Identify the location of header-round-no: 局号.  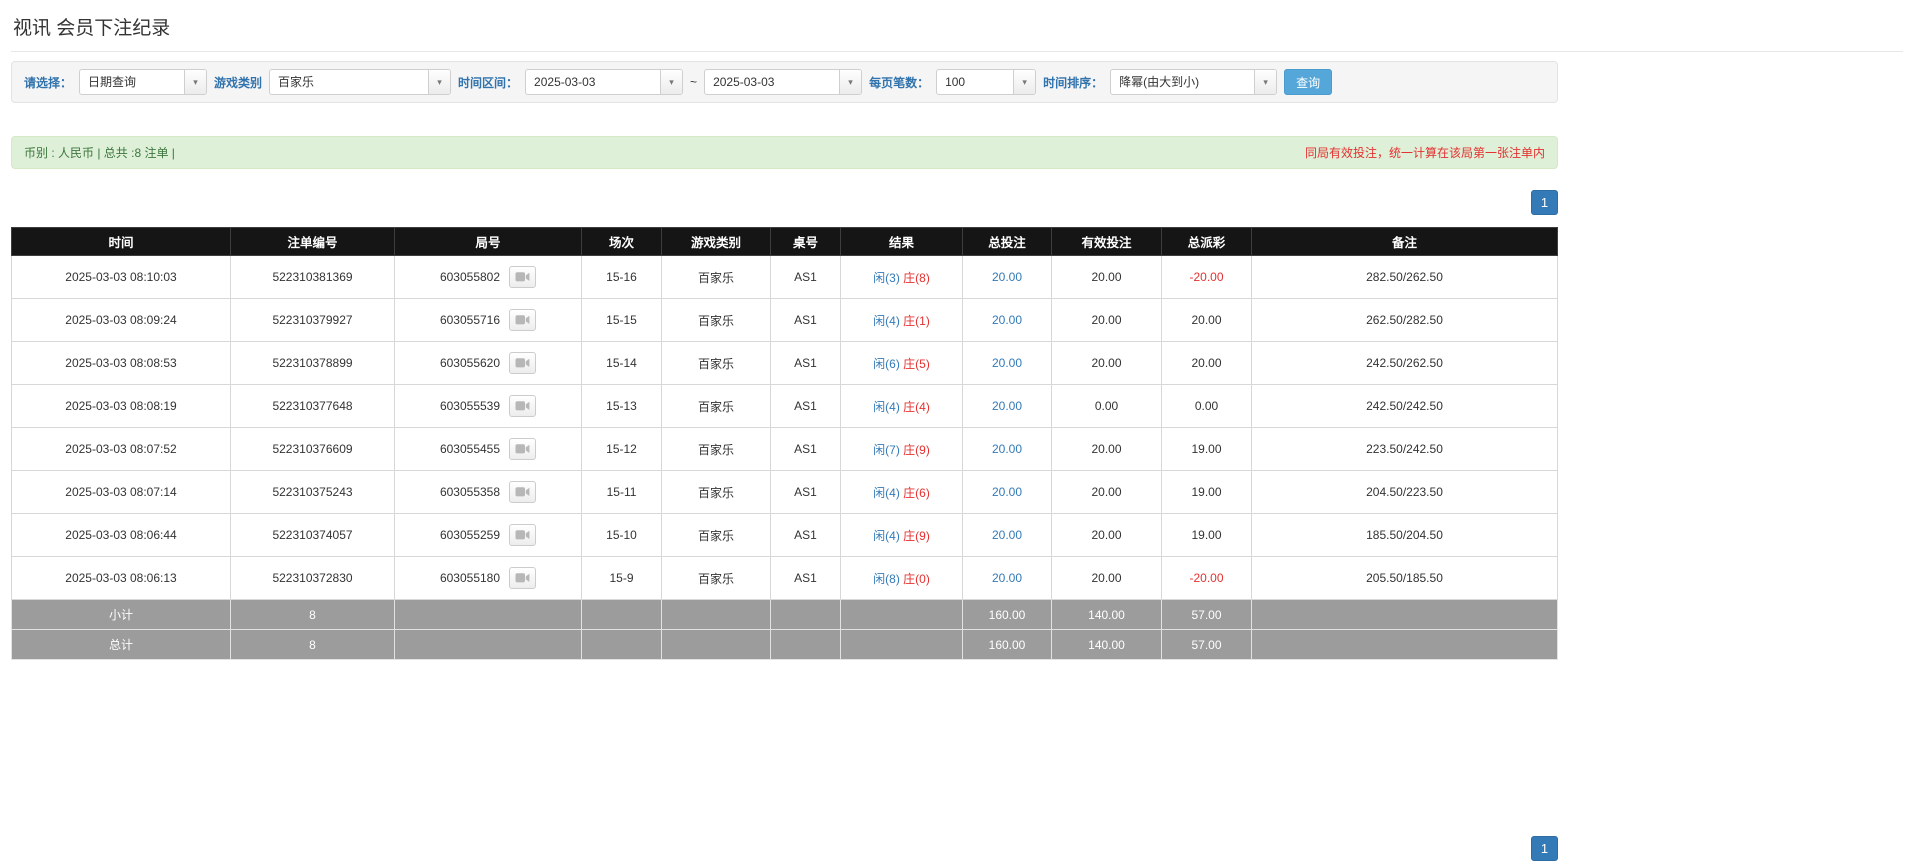
(488, 241).